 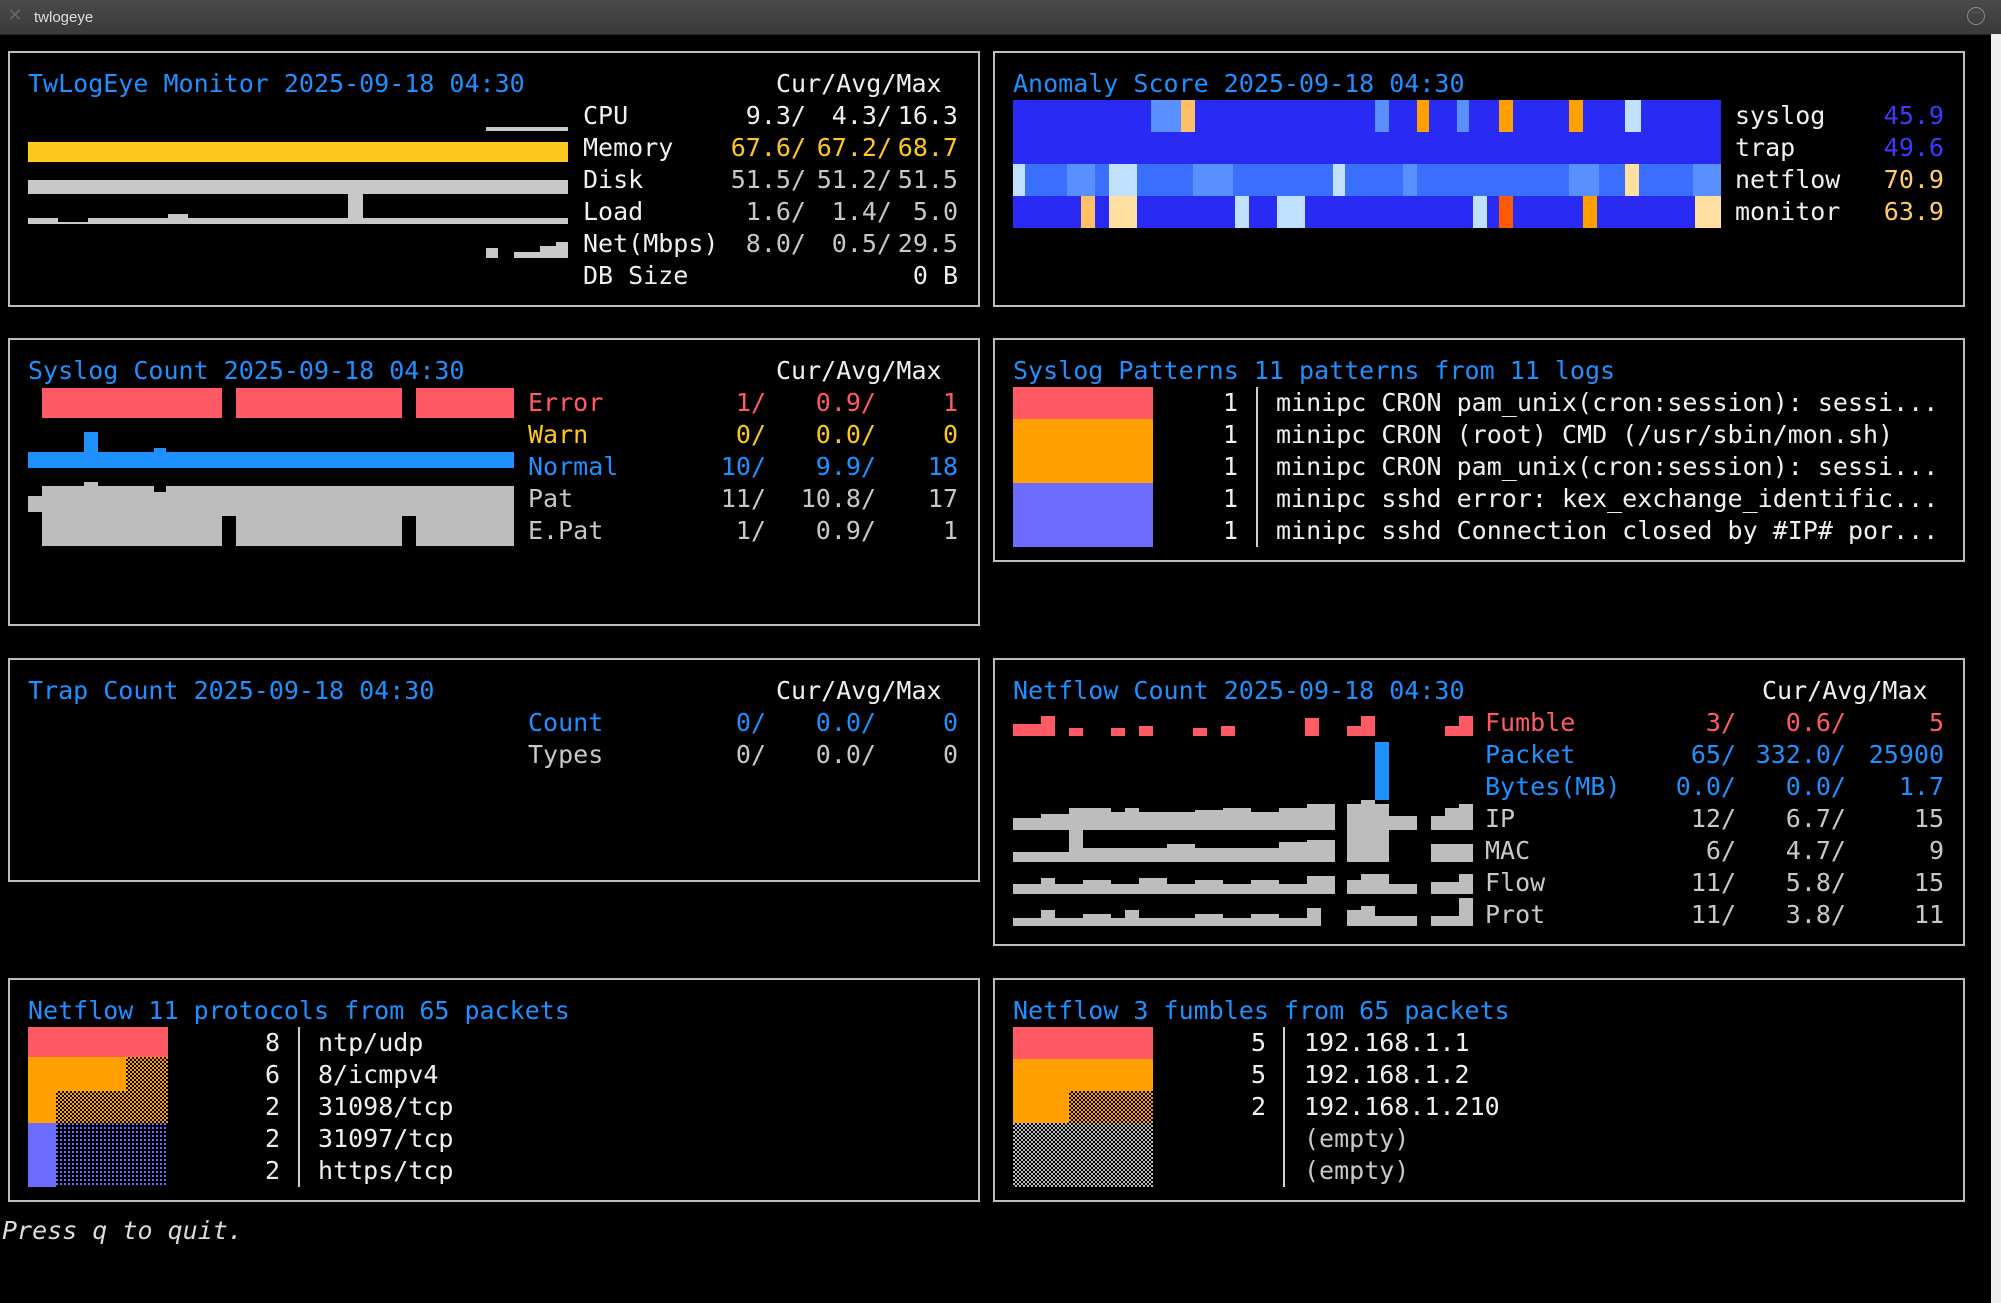 What do you see at coordinates (1936, 850) in the screenshot?
I see `netflow-mac-max: 9` at bounding box center [1936, 850].